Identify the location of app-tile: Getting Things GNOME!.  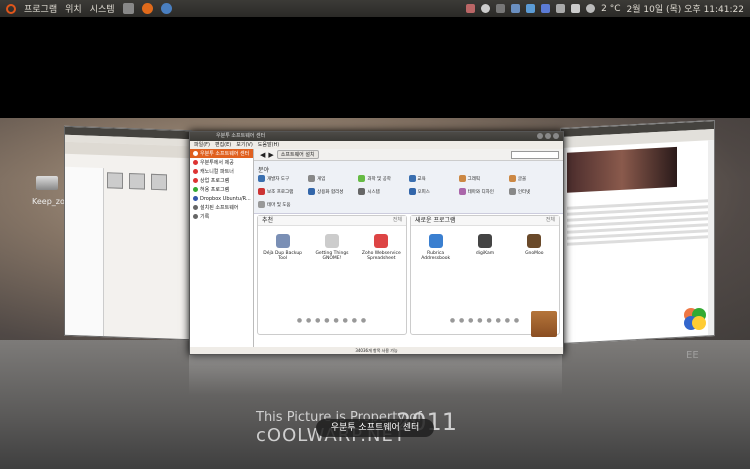
(332, 247).